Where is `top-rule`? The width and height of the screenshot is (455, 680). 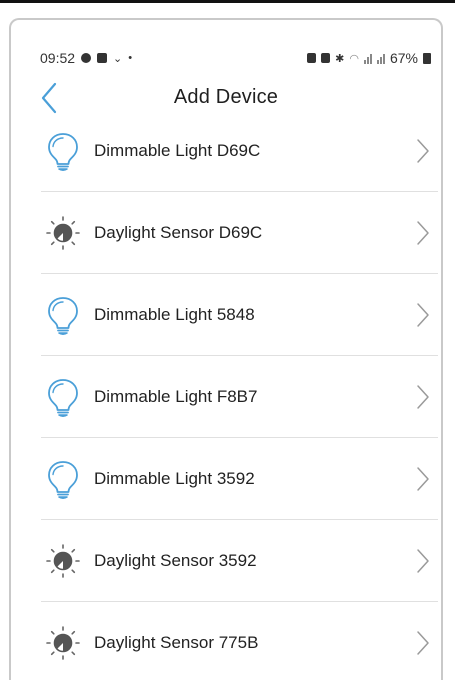 top-rule is located at coordinates (227, 1).